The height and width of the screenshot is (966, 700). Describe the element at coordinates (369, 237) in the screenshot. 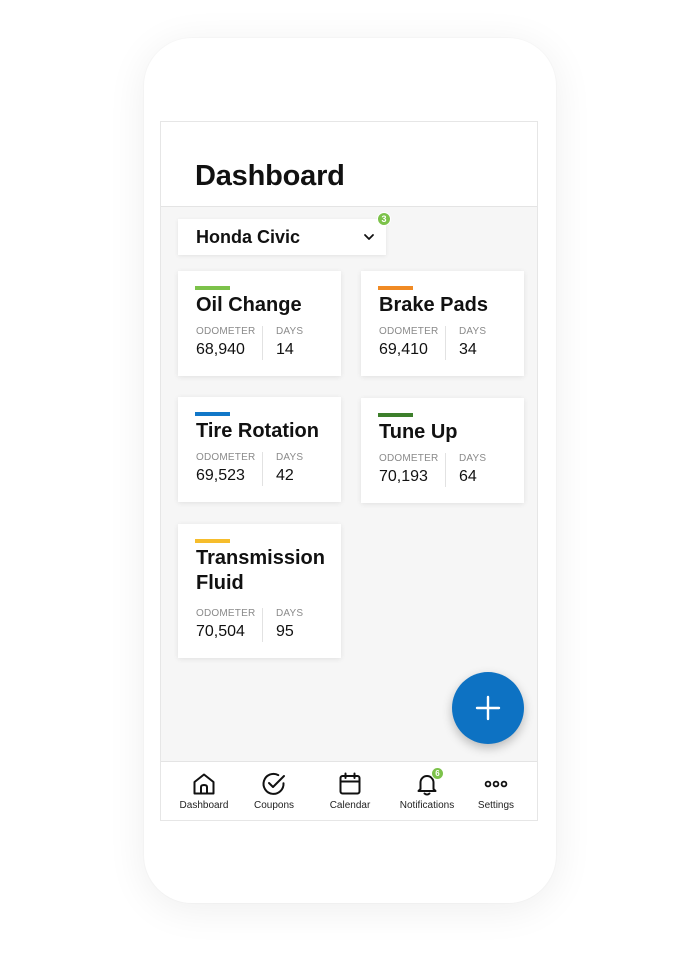

I see `chevron-down-icon` at that location.